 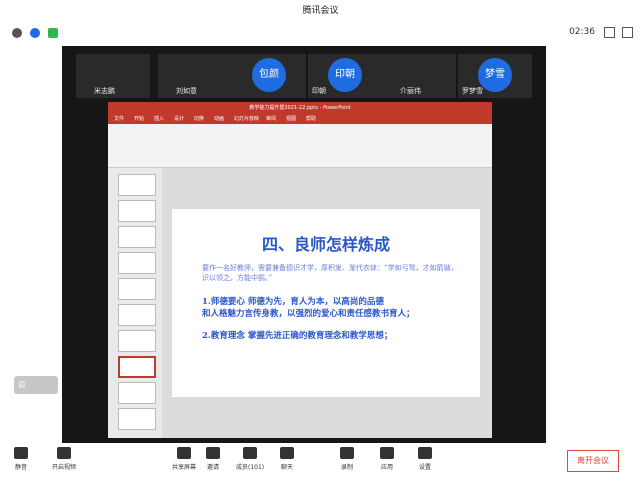 I want to click on mute-label: 静音, so click(x=20, y=467).